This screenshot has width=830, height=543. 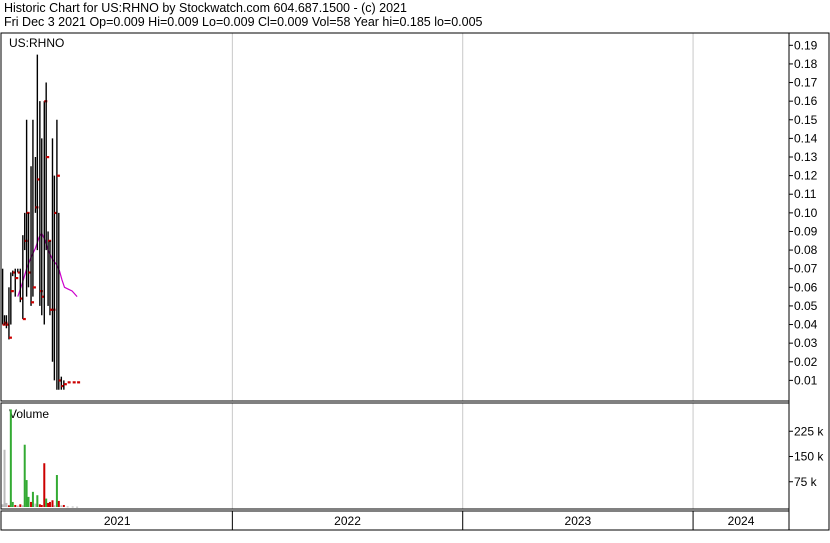 What do you see at coordinates (809, 457) in the screenshot?
I see `volume-tick-label: 150 k` at bounding box center [809, 457].